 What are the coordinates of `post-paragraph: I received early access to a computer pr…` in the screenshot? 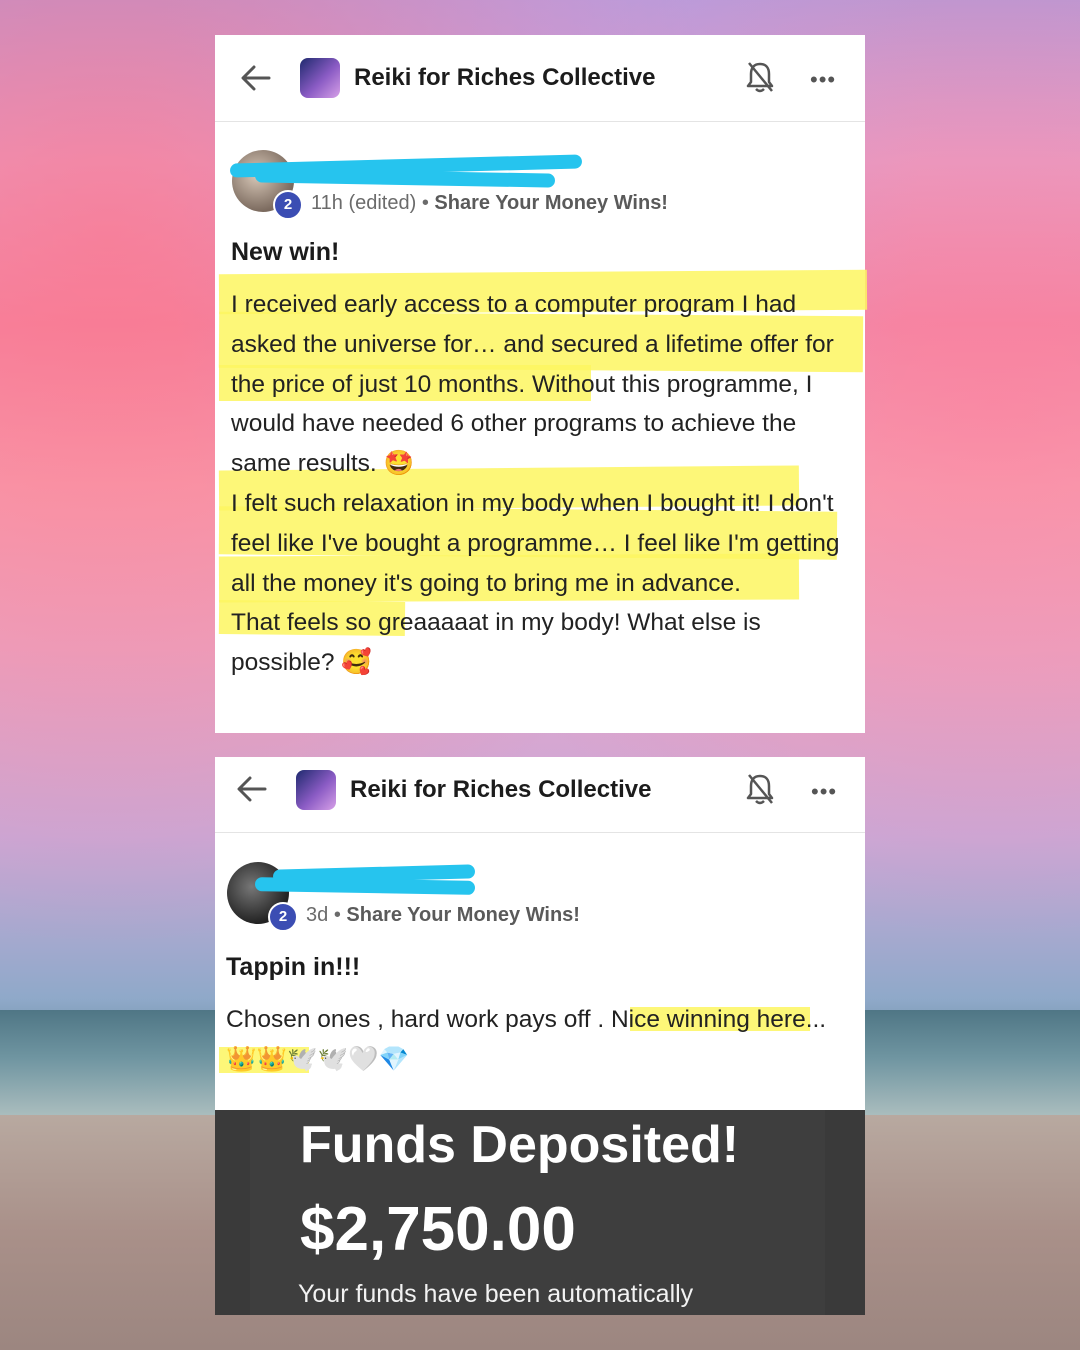 It's located at (532, 384).